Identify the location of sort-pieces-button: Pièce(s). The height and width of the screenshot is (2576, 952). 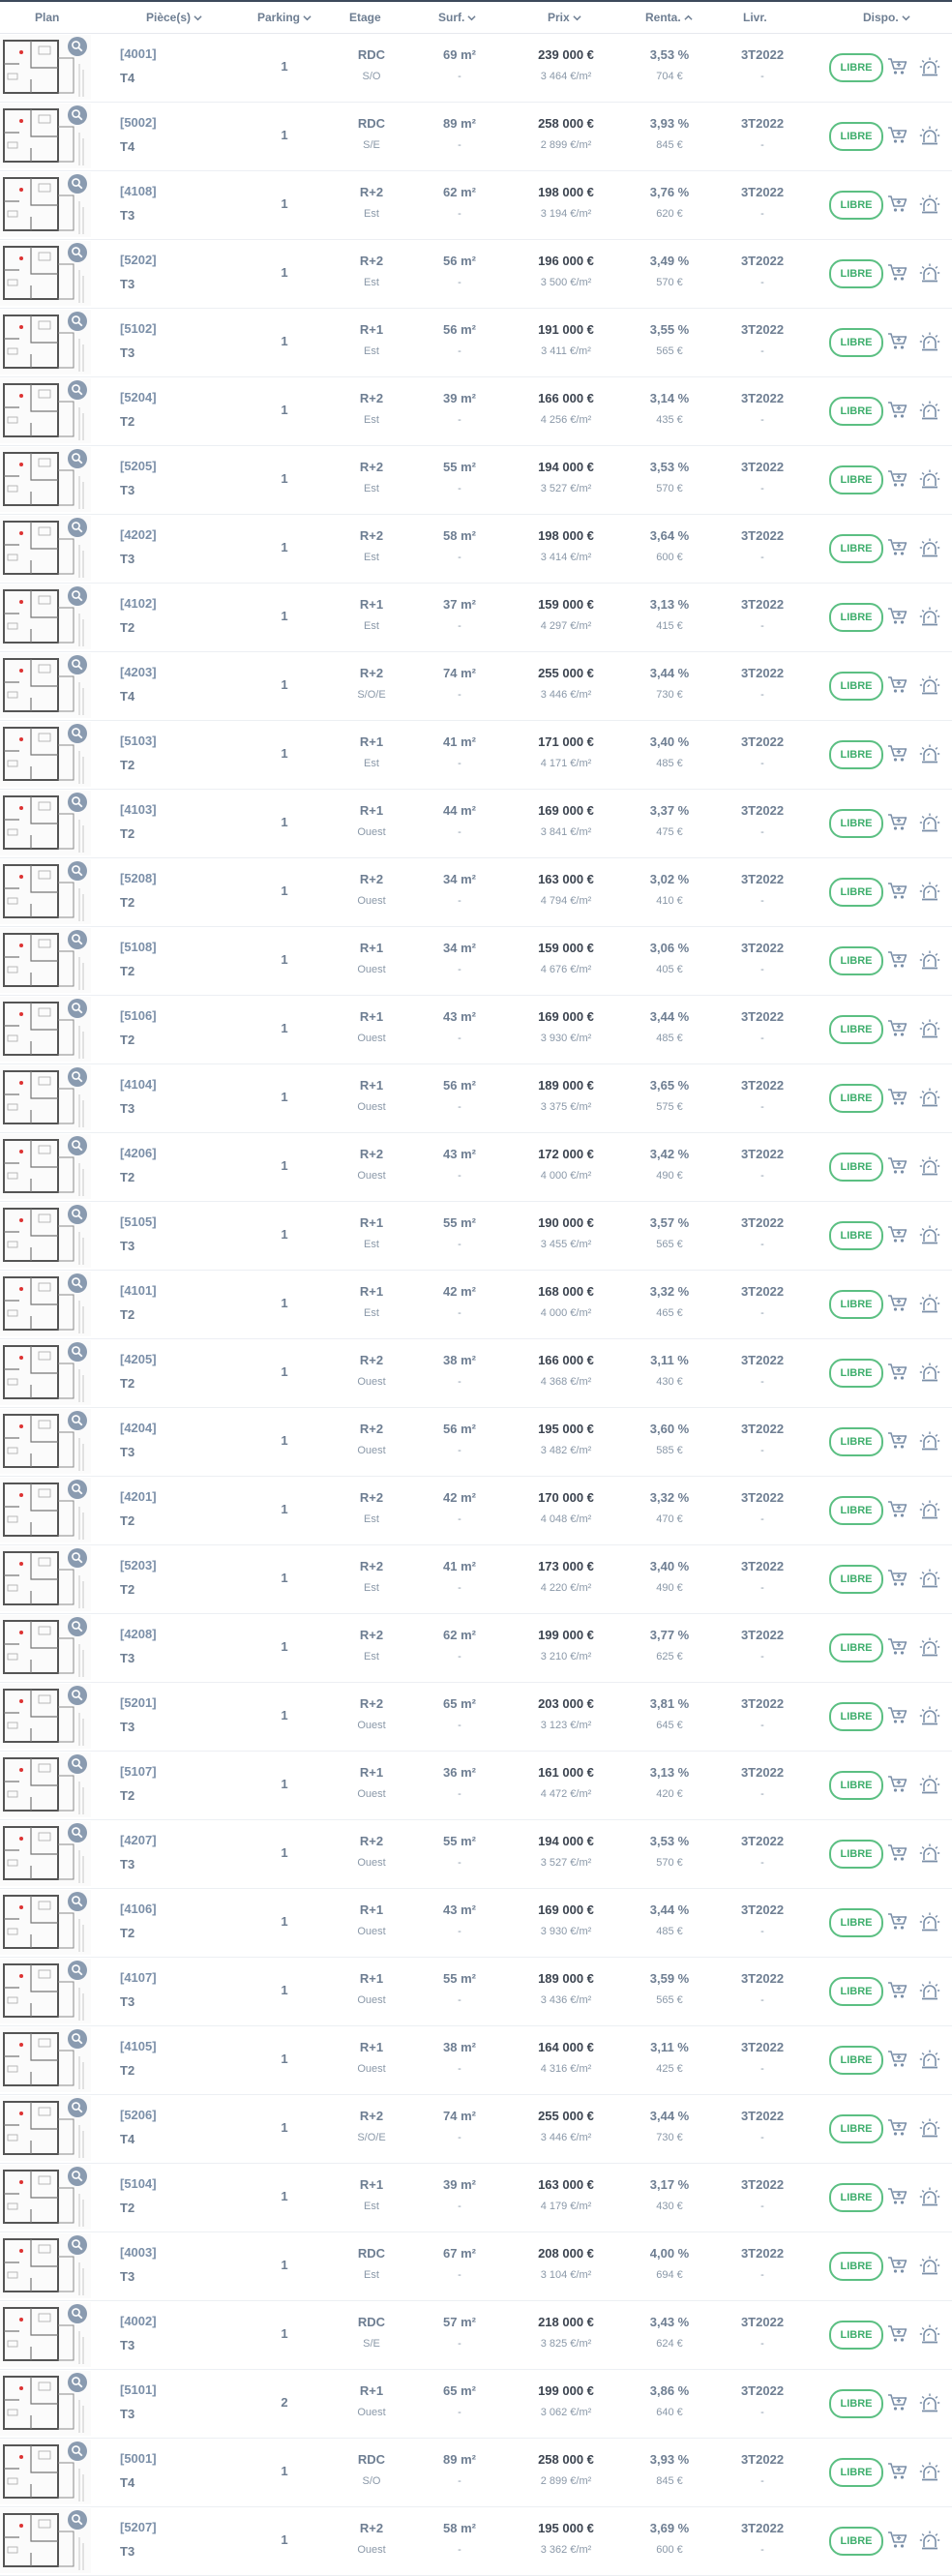
(174, 17).